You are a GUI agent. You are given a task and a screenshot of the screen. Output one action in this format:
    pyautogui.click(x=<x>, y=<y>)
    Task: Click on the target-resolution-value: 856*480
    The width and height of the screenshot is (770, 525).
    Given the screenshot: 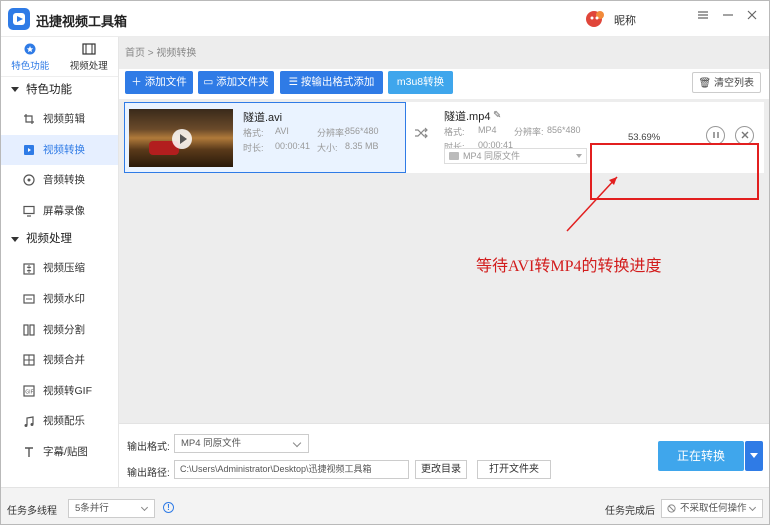 What is the action you would take?
    pyautogui.click(x=564, y=130)
    